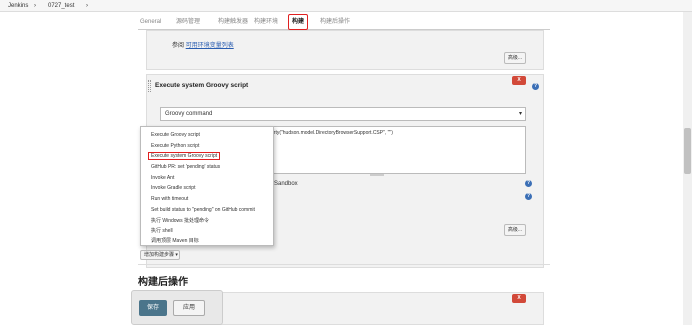 The width and height of the screenshot is (692, 325). I want to click on menu-item: GitHub PR: set 'pending' status, so click(185, 167).